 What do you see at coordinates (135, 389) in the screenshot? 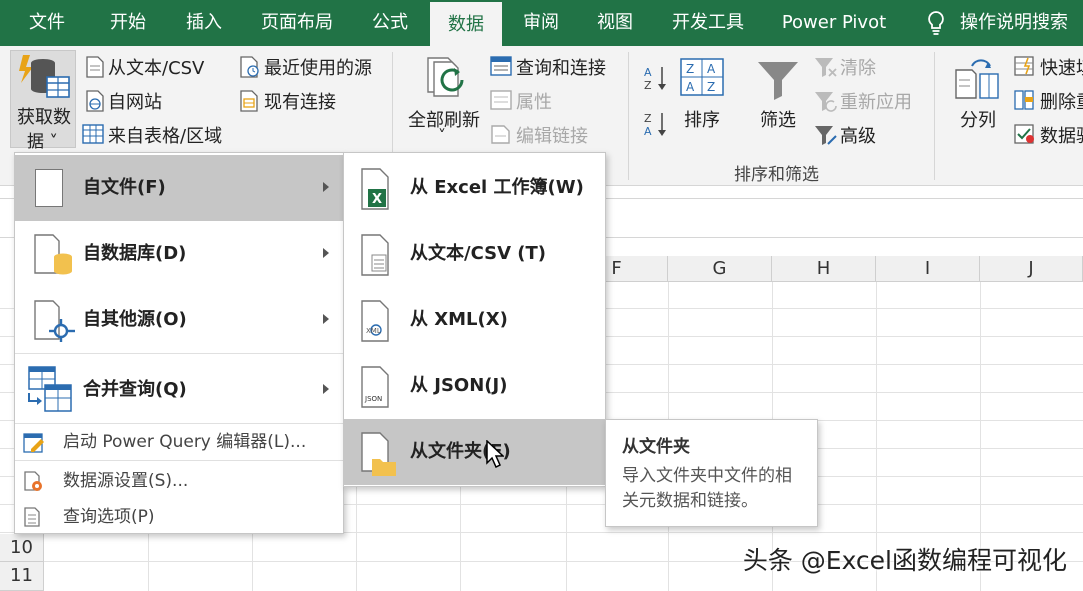
I see `menu-item-label: 合并查询(Q)` at bounding box center [135, 389].